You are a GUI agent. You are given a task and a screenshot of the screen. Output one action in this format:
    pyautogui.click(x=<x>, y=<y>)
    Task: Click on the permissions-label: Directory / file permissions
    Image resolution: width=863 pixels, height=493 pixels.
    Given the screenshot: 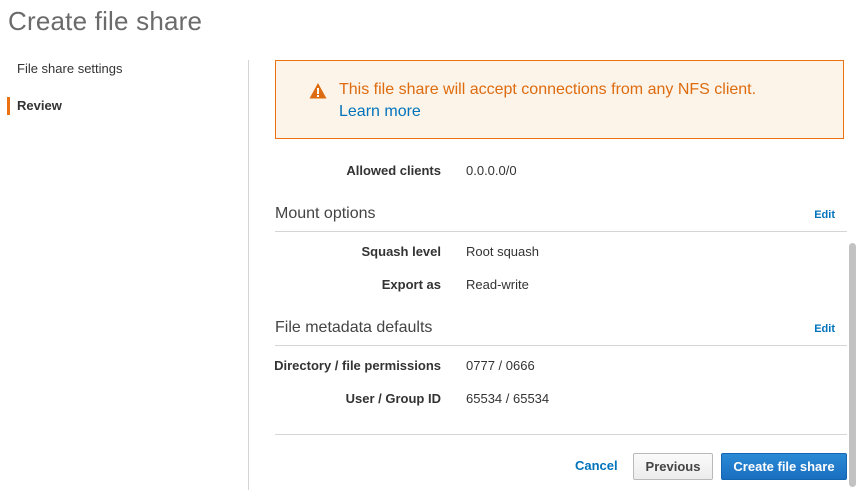 What is the action you would take?
    pyautogui.click(x=357, y=365)
    